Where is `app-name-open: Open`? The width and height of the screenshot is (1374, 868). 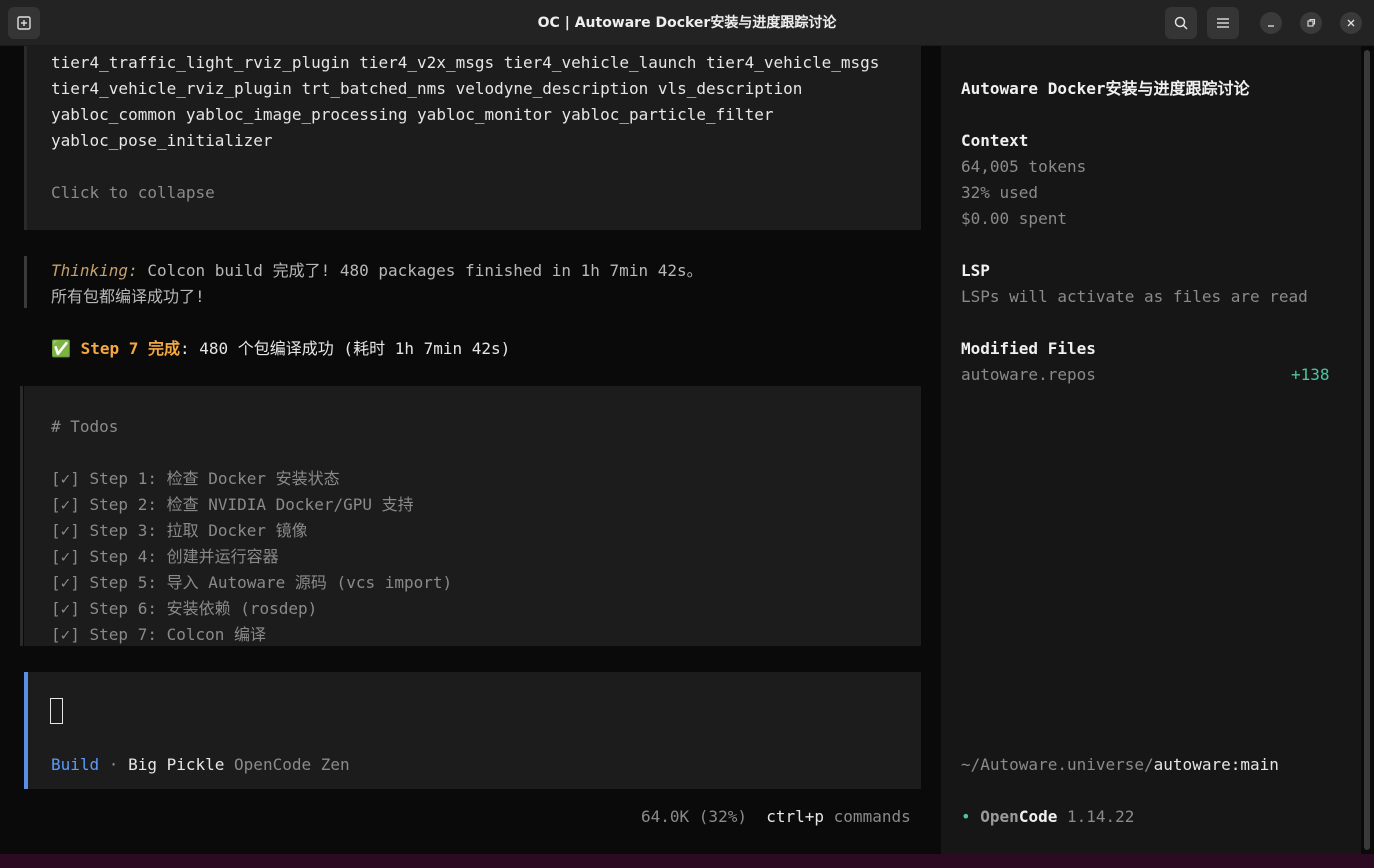 app-name-open: Open is located at coordinates (999, 816).